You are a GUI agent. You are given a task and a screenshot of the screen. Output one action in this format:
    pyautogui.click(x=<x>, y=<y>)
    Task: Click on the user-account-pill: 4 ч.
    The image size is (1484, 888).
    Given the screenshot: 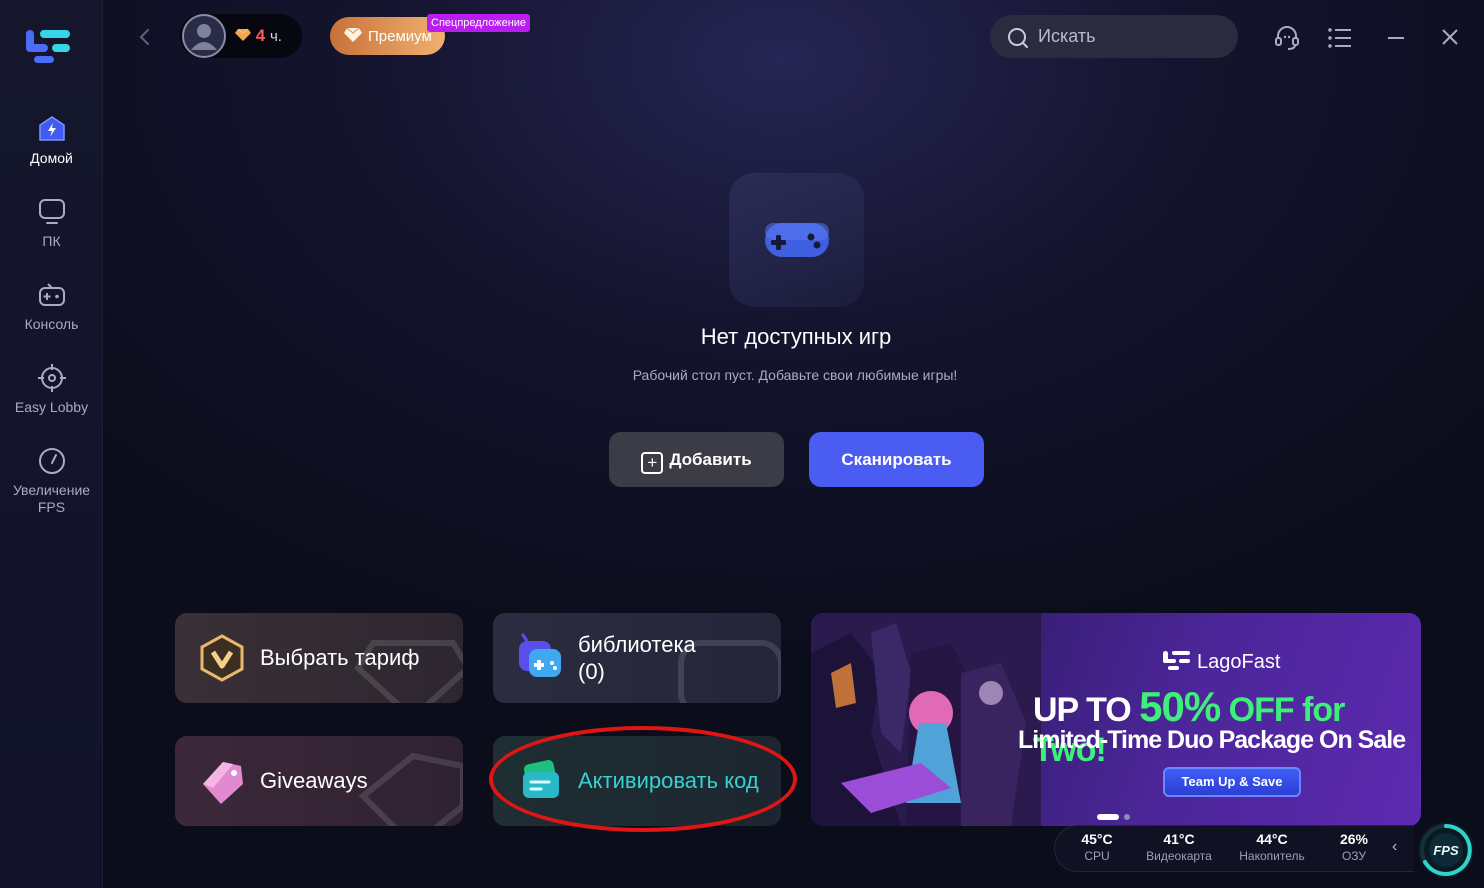 What is the action you would take?
    pyautogui.click(x=241, y=36)
    